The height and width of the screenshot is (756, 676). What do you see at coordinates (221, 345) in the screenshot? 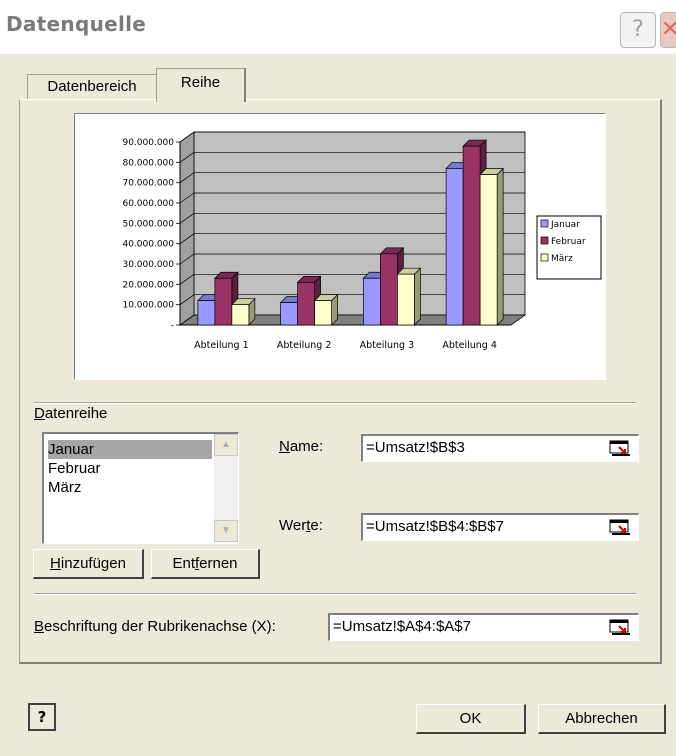
I see `x-tick-label: Abteilung 1` at bounding box center [221, 345].